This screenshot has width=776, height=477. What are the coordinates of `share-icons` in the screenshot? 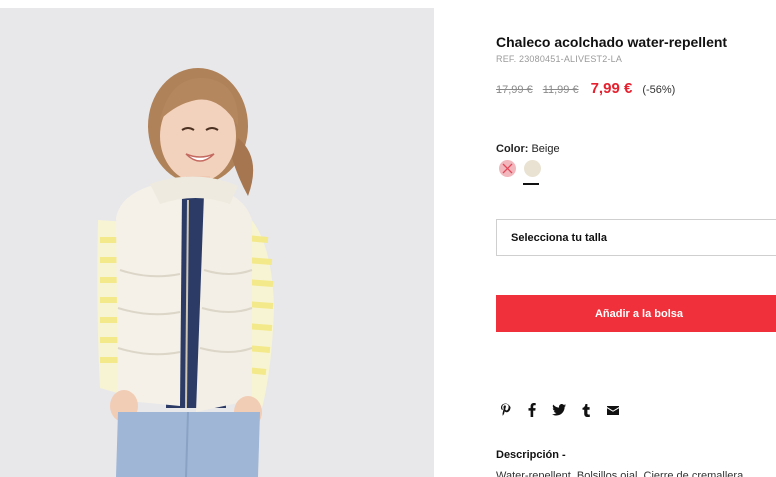 It's located at (559, 410).